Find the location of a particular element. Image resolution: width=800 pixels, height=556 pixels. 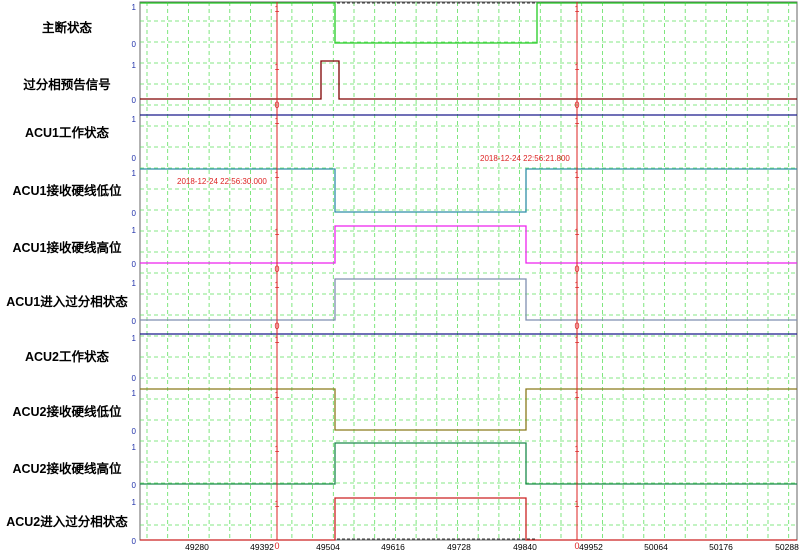

timestamp-label: 2018-12-24 22:56:21.800 is located at coordinates (525, 158).